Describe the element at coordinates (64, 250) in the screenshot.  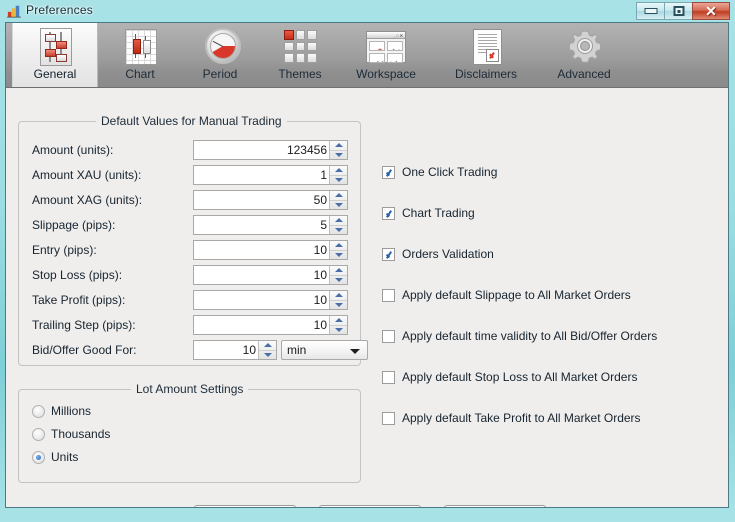
I see `label-entry: Entry (pips):` at that location.